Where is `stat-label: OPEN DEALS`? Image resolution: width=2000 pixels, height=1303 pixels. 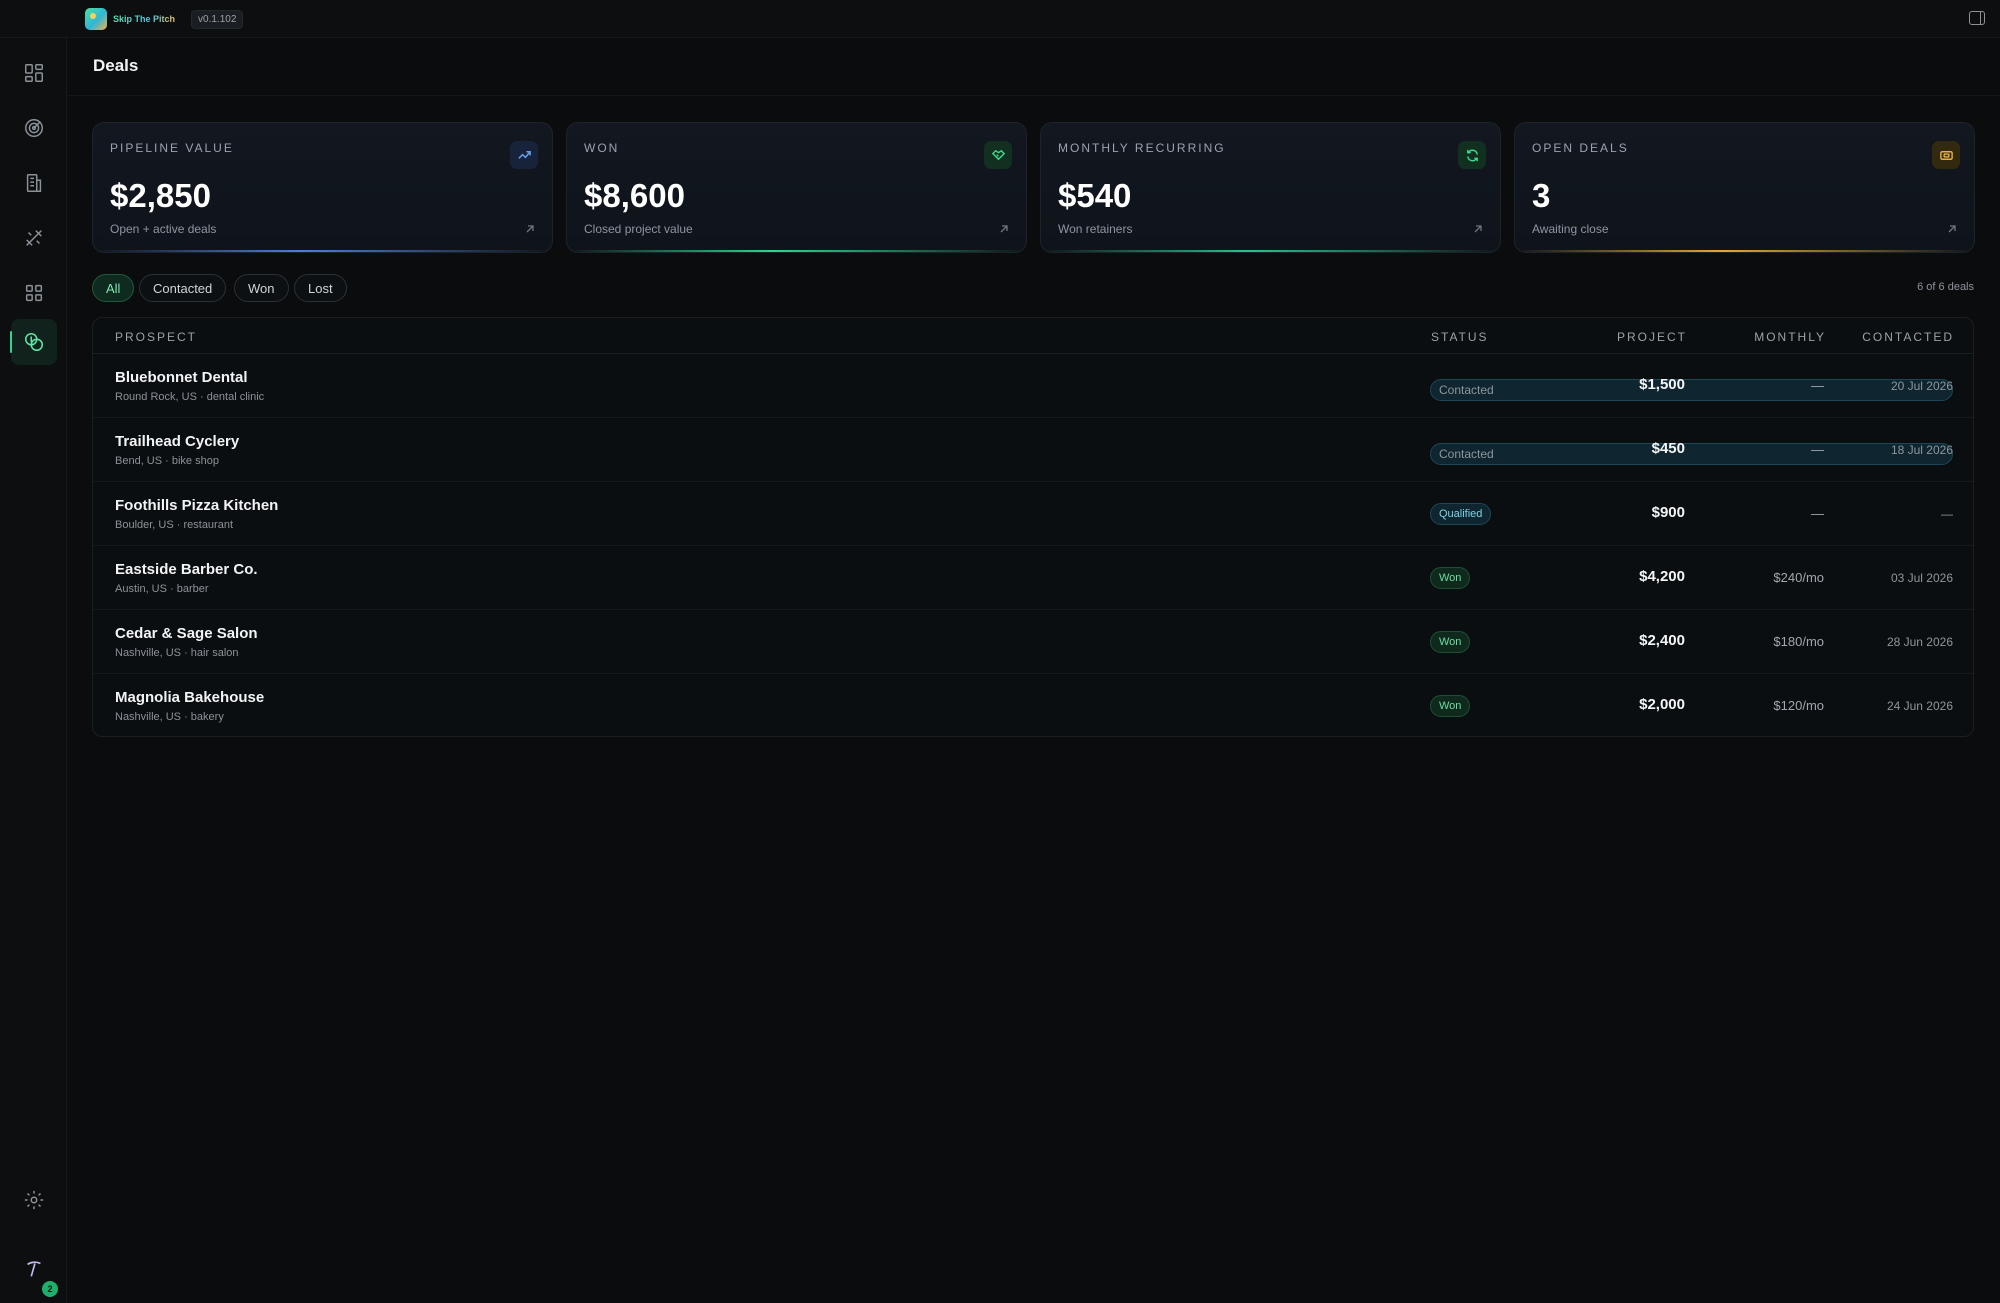 stat-label: OPEN DEALS is located at coordinates (1580, 148).